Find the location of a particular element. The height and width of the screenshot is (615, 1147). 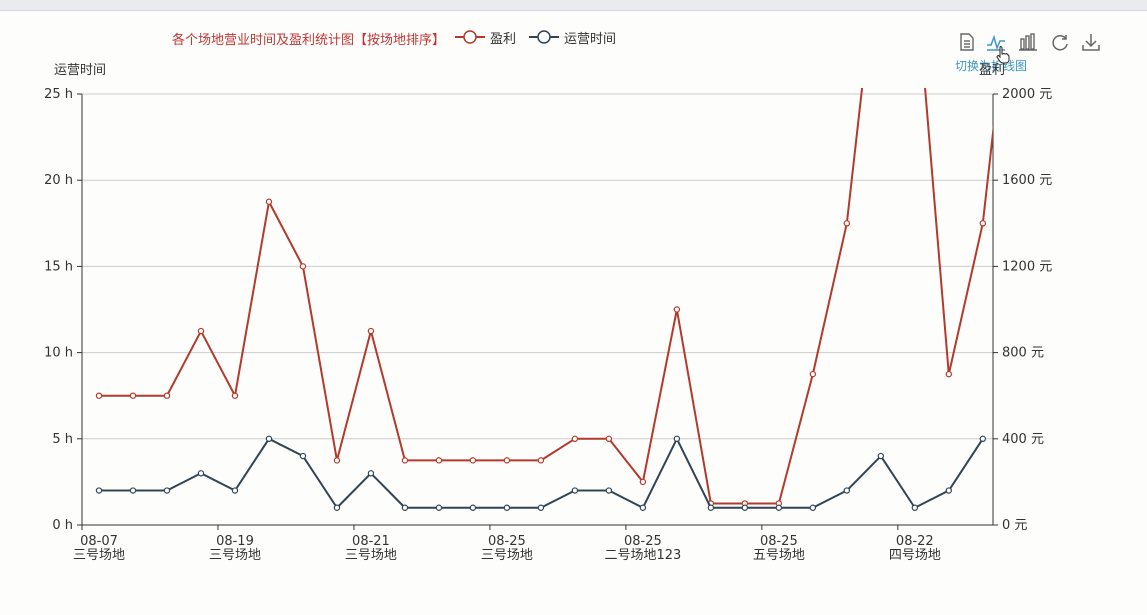

x-tick-label-place: 五号场地 is located at coordinates (779, 555).